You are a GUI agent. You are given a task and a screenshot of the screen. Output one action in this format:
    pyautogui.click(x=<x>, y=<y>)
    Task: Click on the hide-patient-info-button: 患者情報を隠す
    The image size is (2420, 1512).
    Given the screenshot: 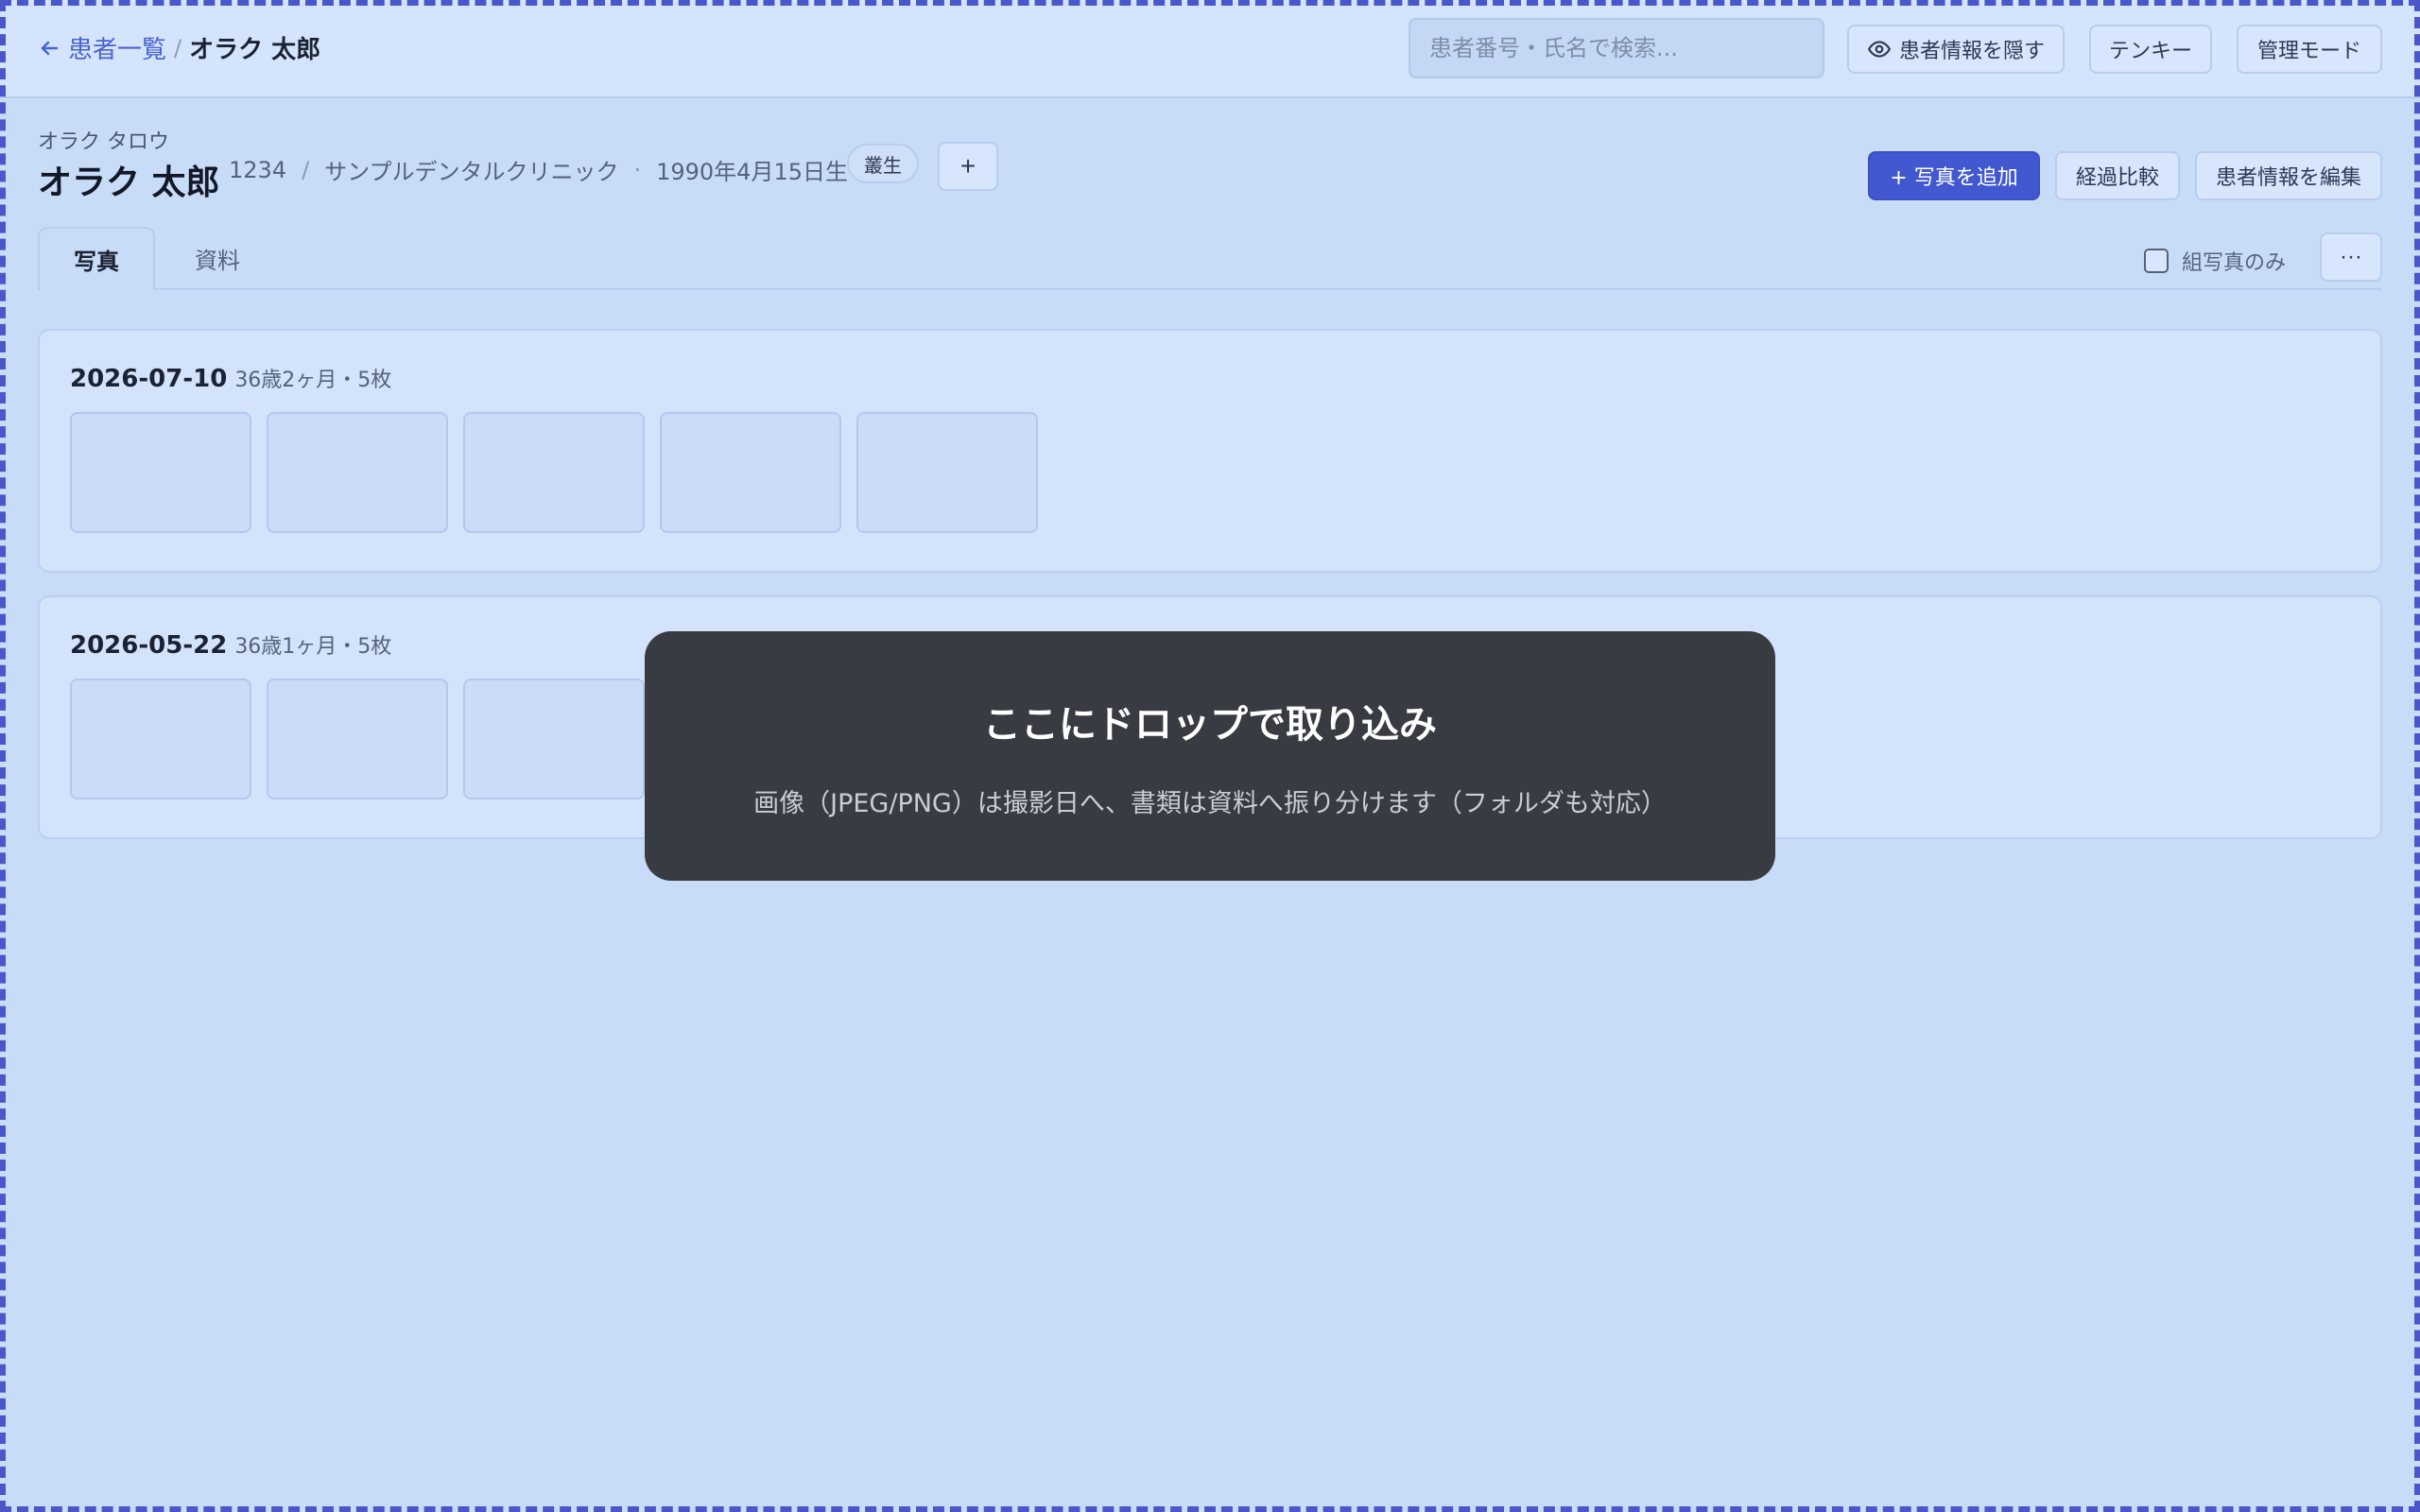 What is the action you would take?
    pyautogui.click(x=1956, y=49)
    